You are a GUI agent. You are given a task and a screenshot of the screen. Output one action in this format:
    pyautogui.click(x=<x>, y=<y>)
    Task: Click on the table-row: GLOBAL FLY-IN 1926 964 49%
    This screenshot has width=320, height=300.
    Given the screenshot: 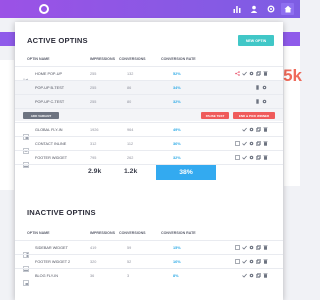 What is the action you would take?
    pyautogui.click(x=149, y=131)
    